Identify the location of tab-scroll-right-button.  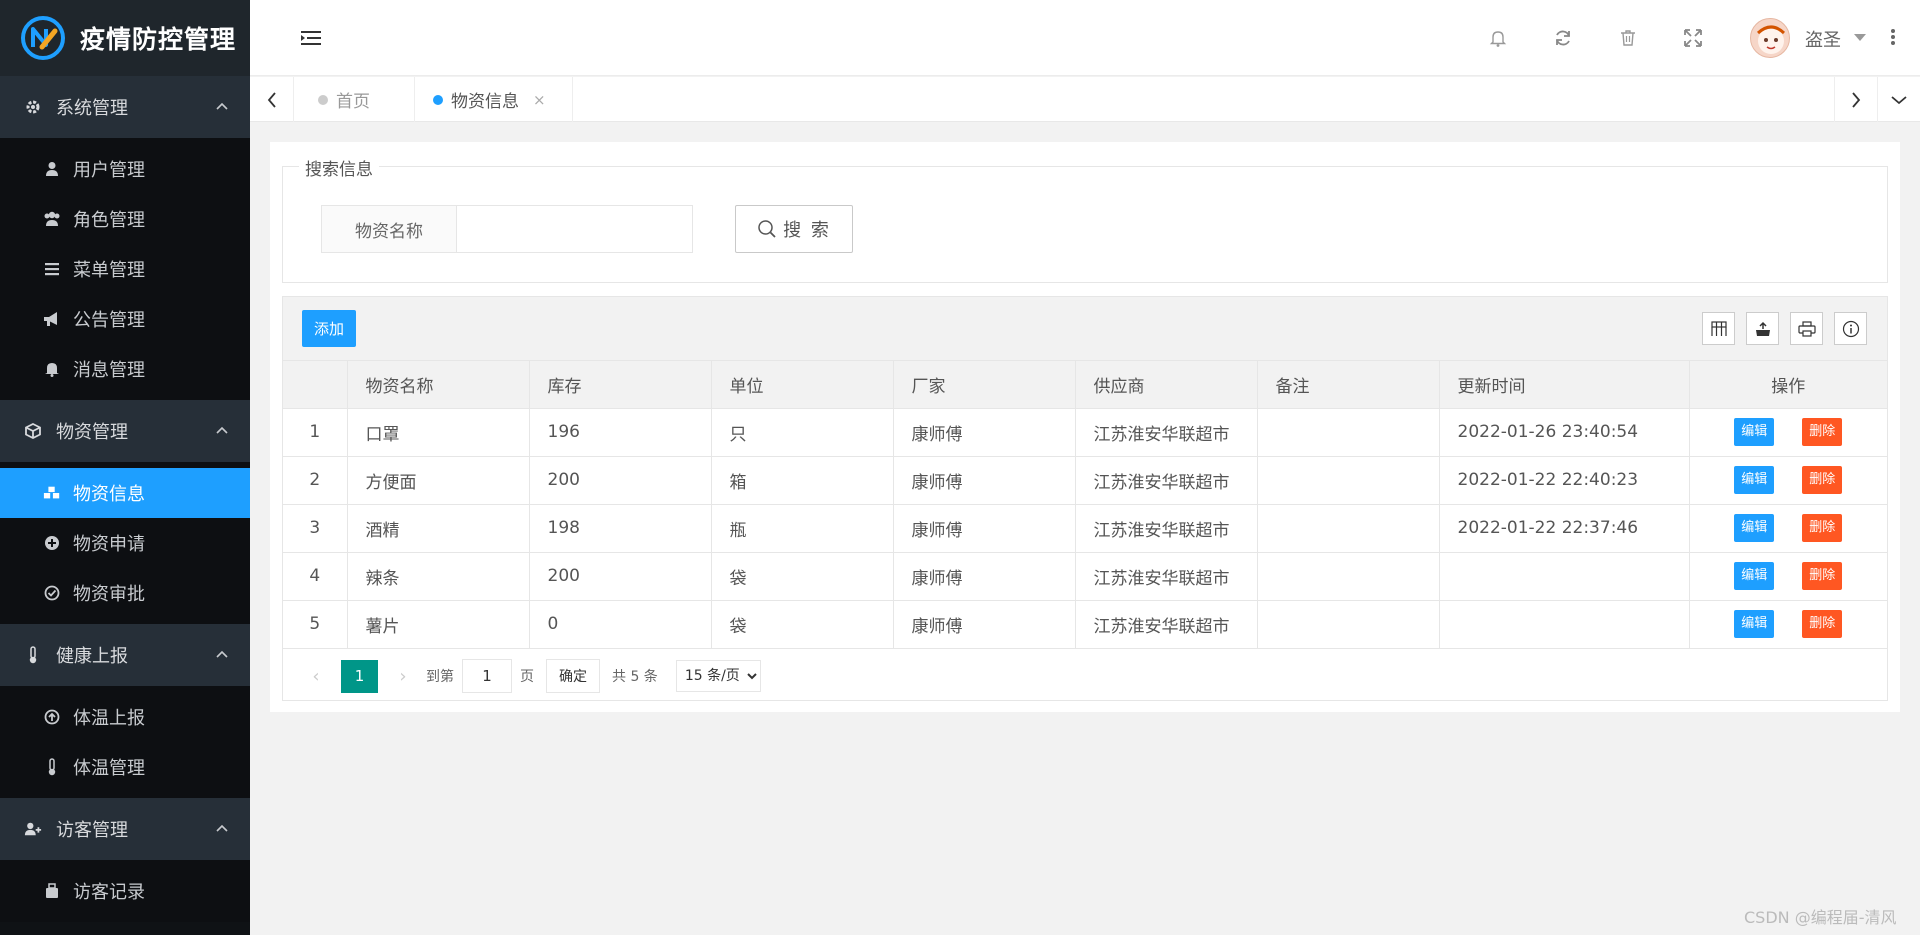
(1856, 99).